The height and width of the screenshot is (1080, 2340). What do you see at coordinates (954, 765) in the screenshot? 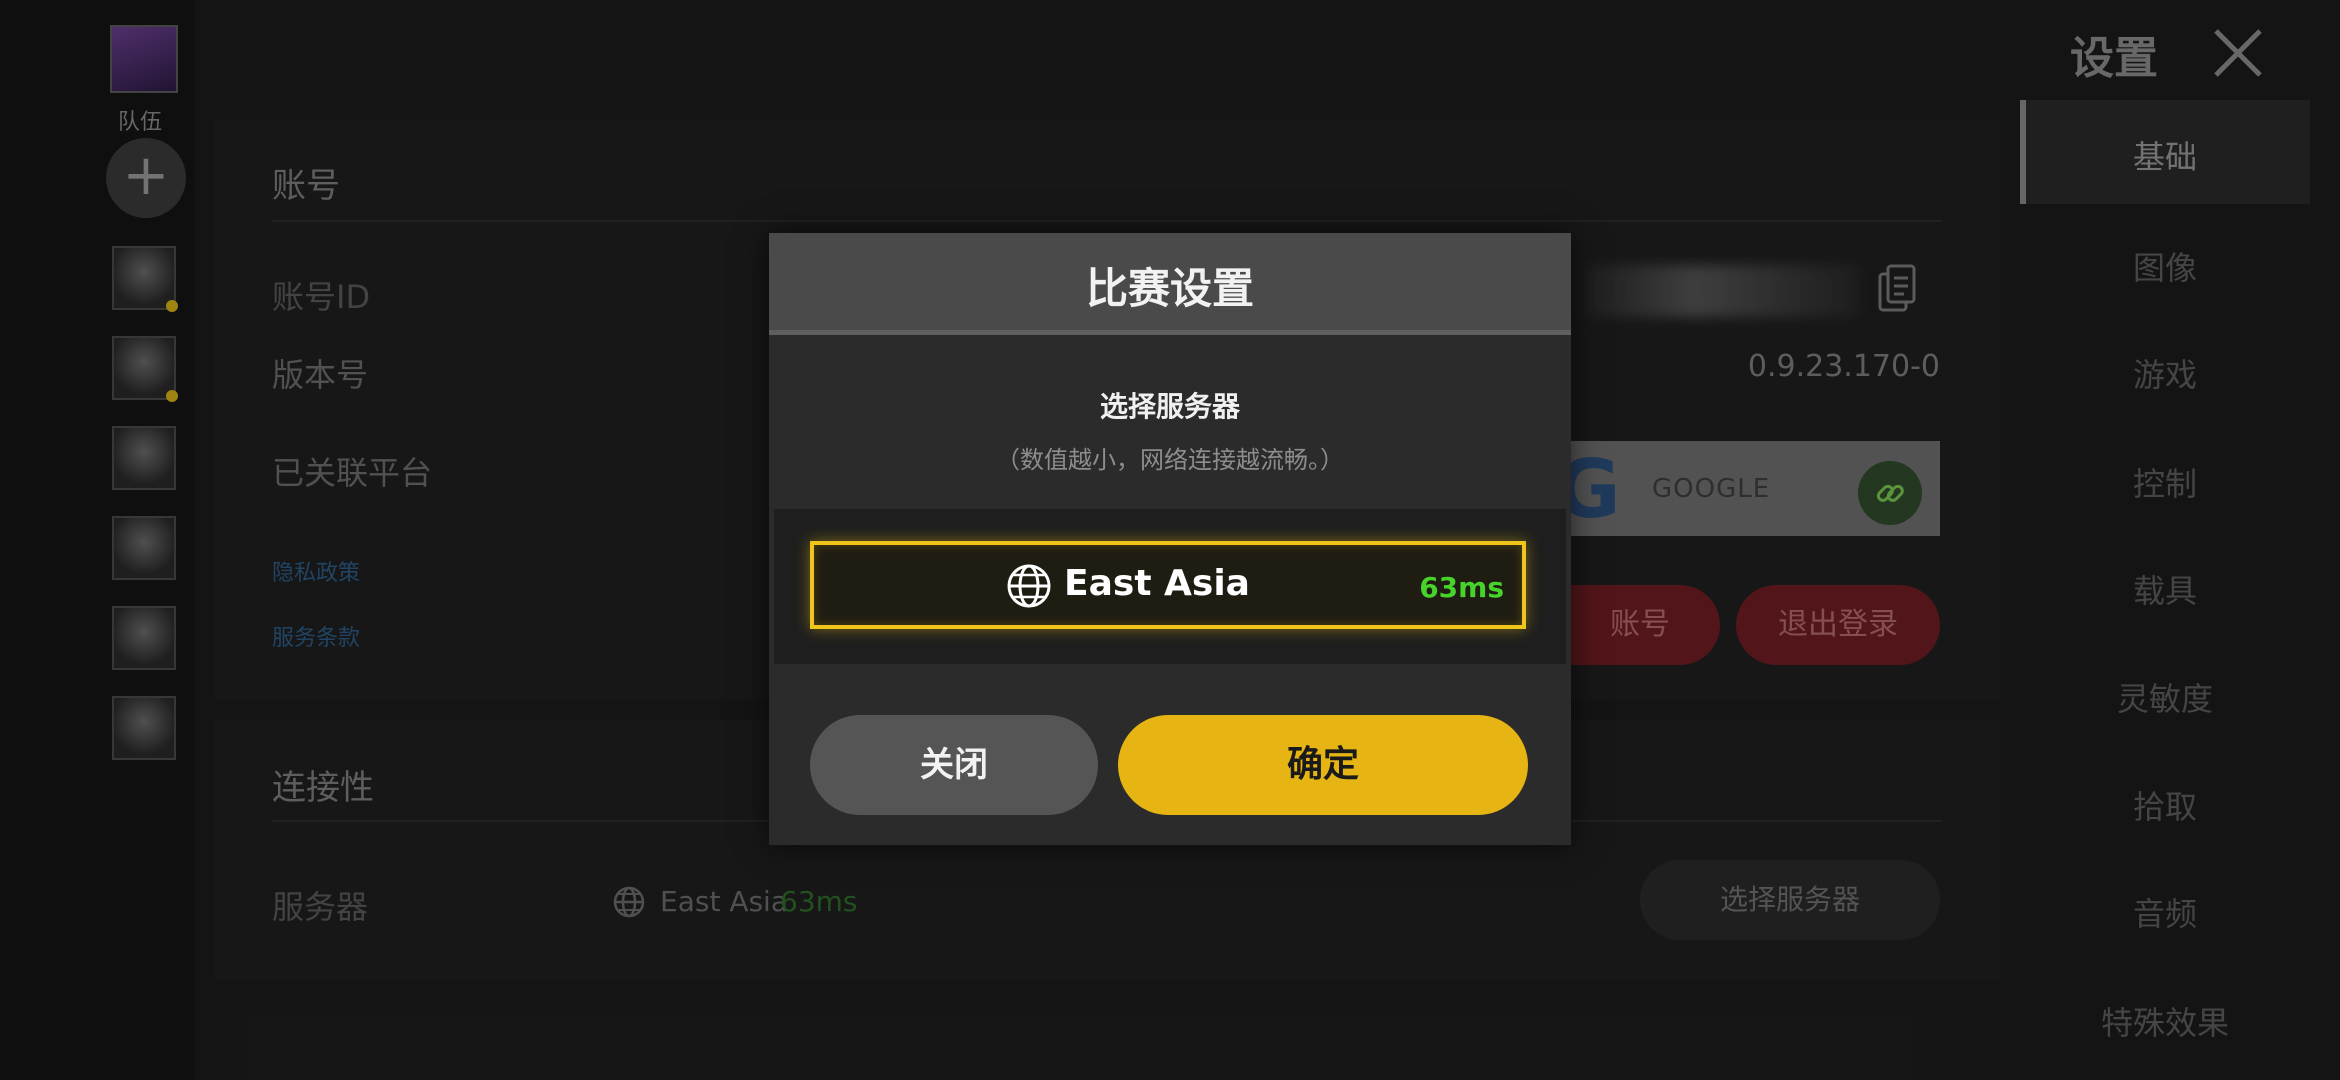
I see `close-button: 关闭` at bounding box center [954, 765].